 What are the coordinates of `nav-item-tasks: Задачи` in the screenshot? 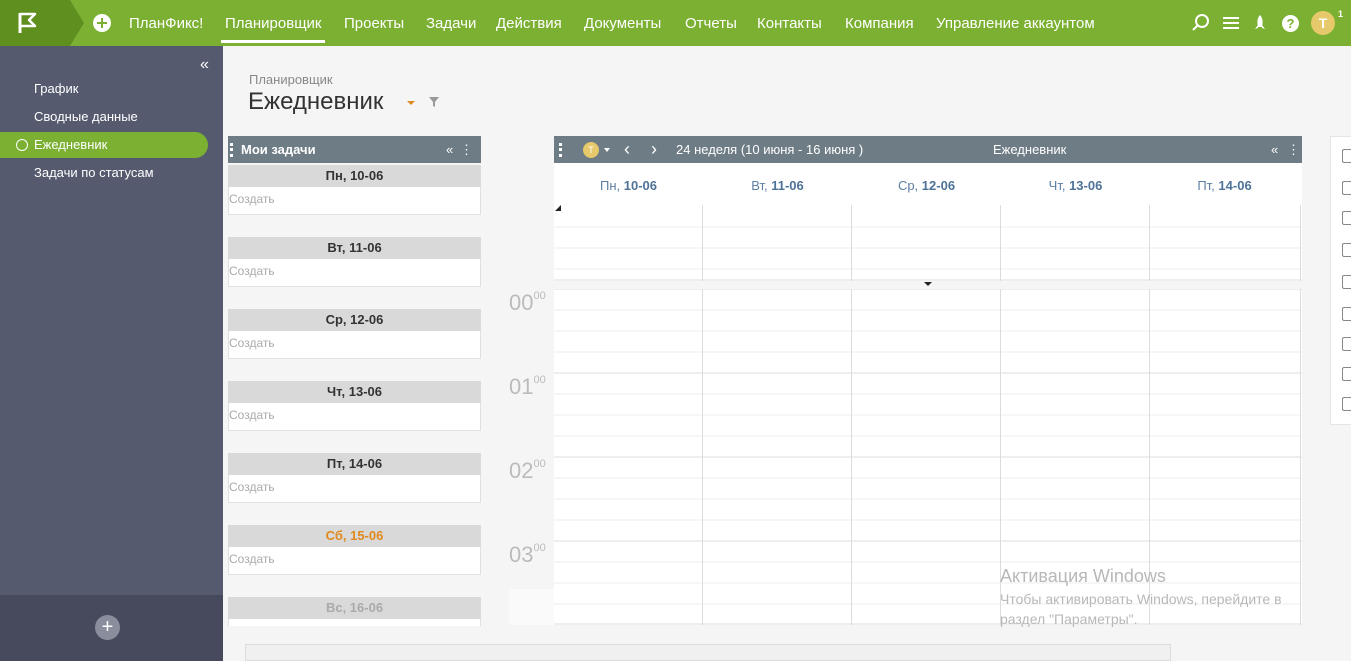 It's located at (451, 23).